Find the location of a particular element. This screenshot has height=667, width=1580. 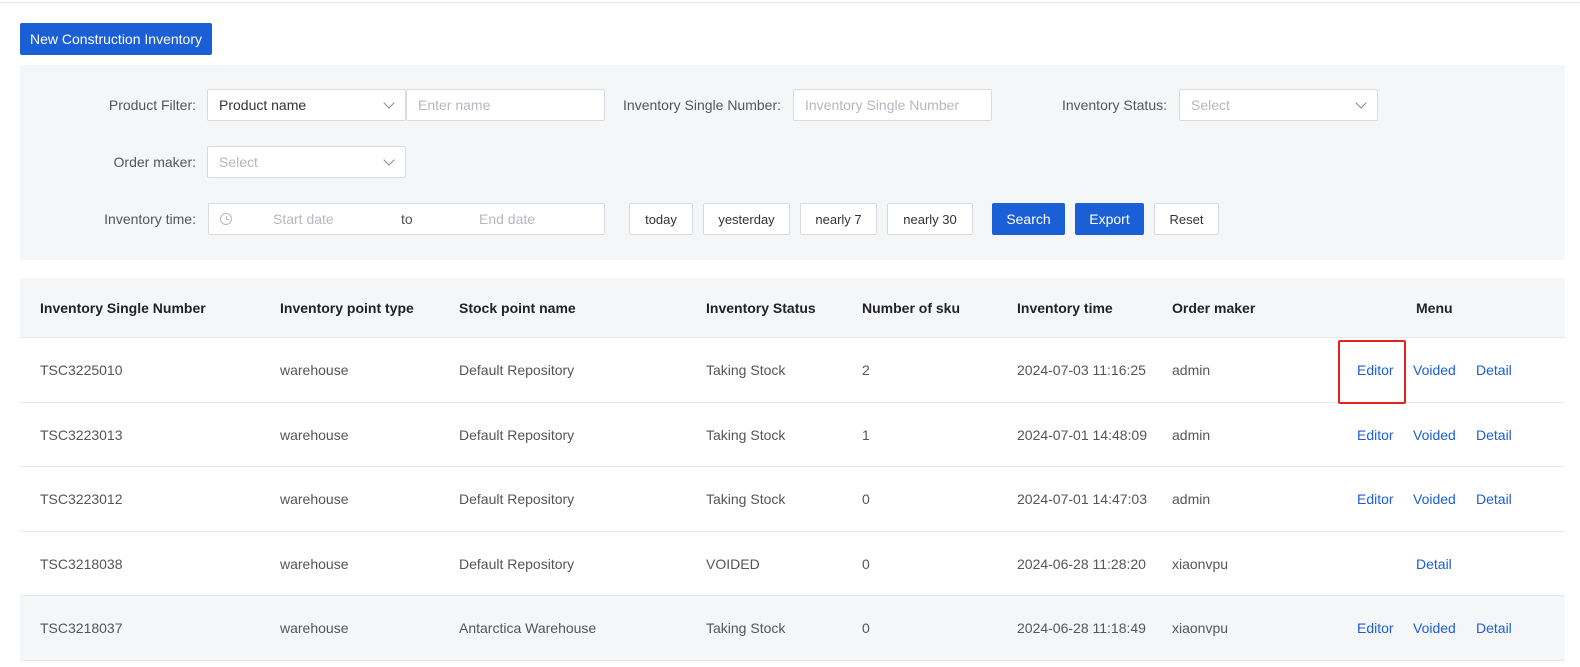

end-date-placeholder: End date is located at coordinates (507, 219).